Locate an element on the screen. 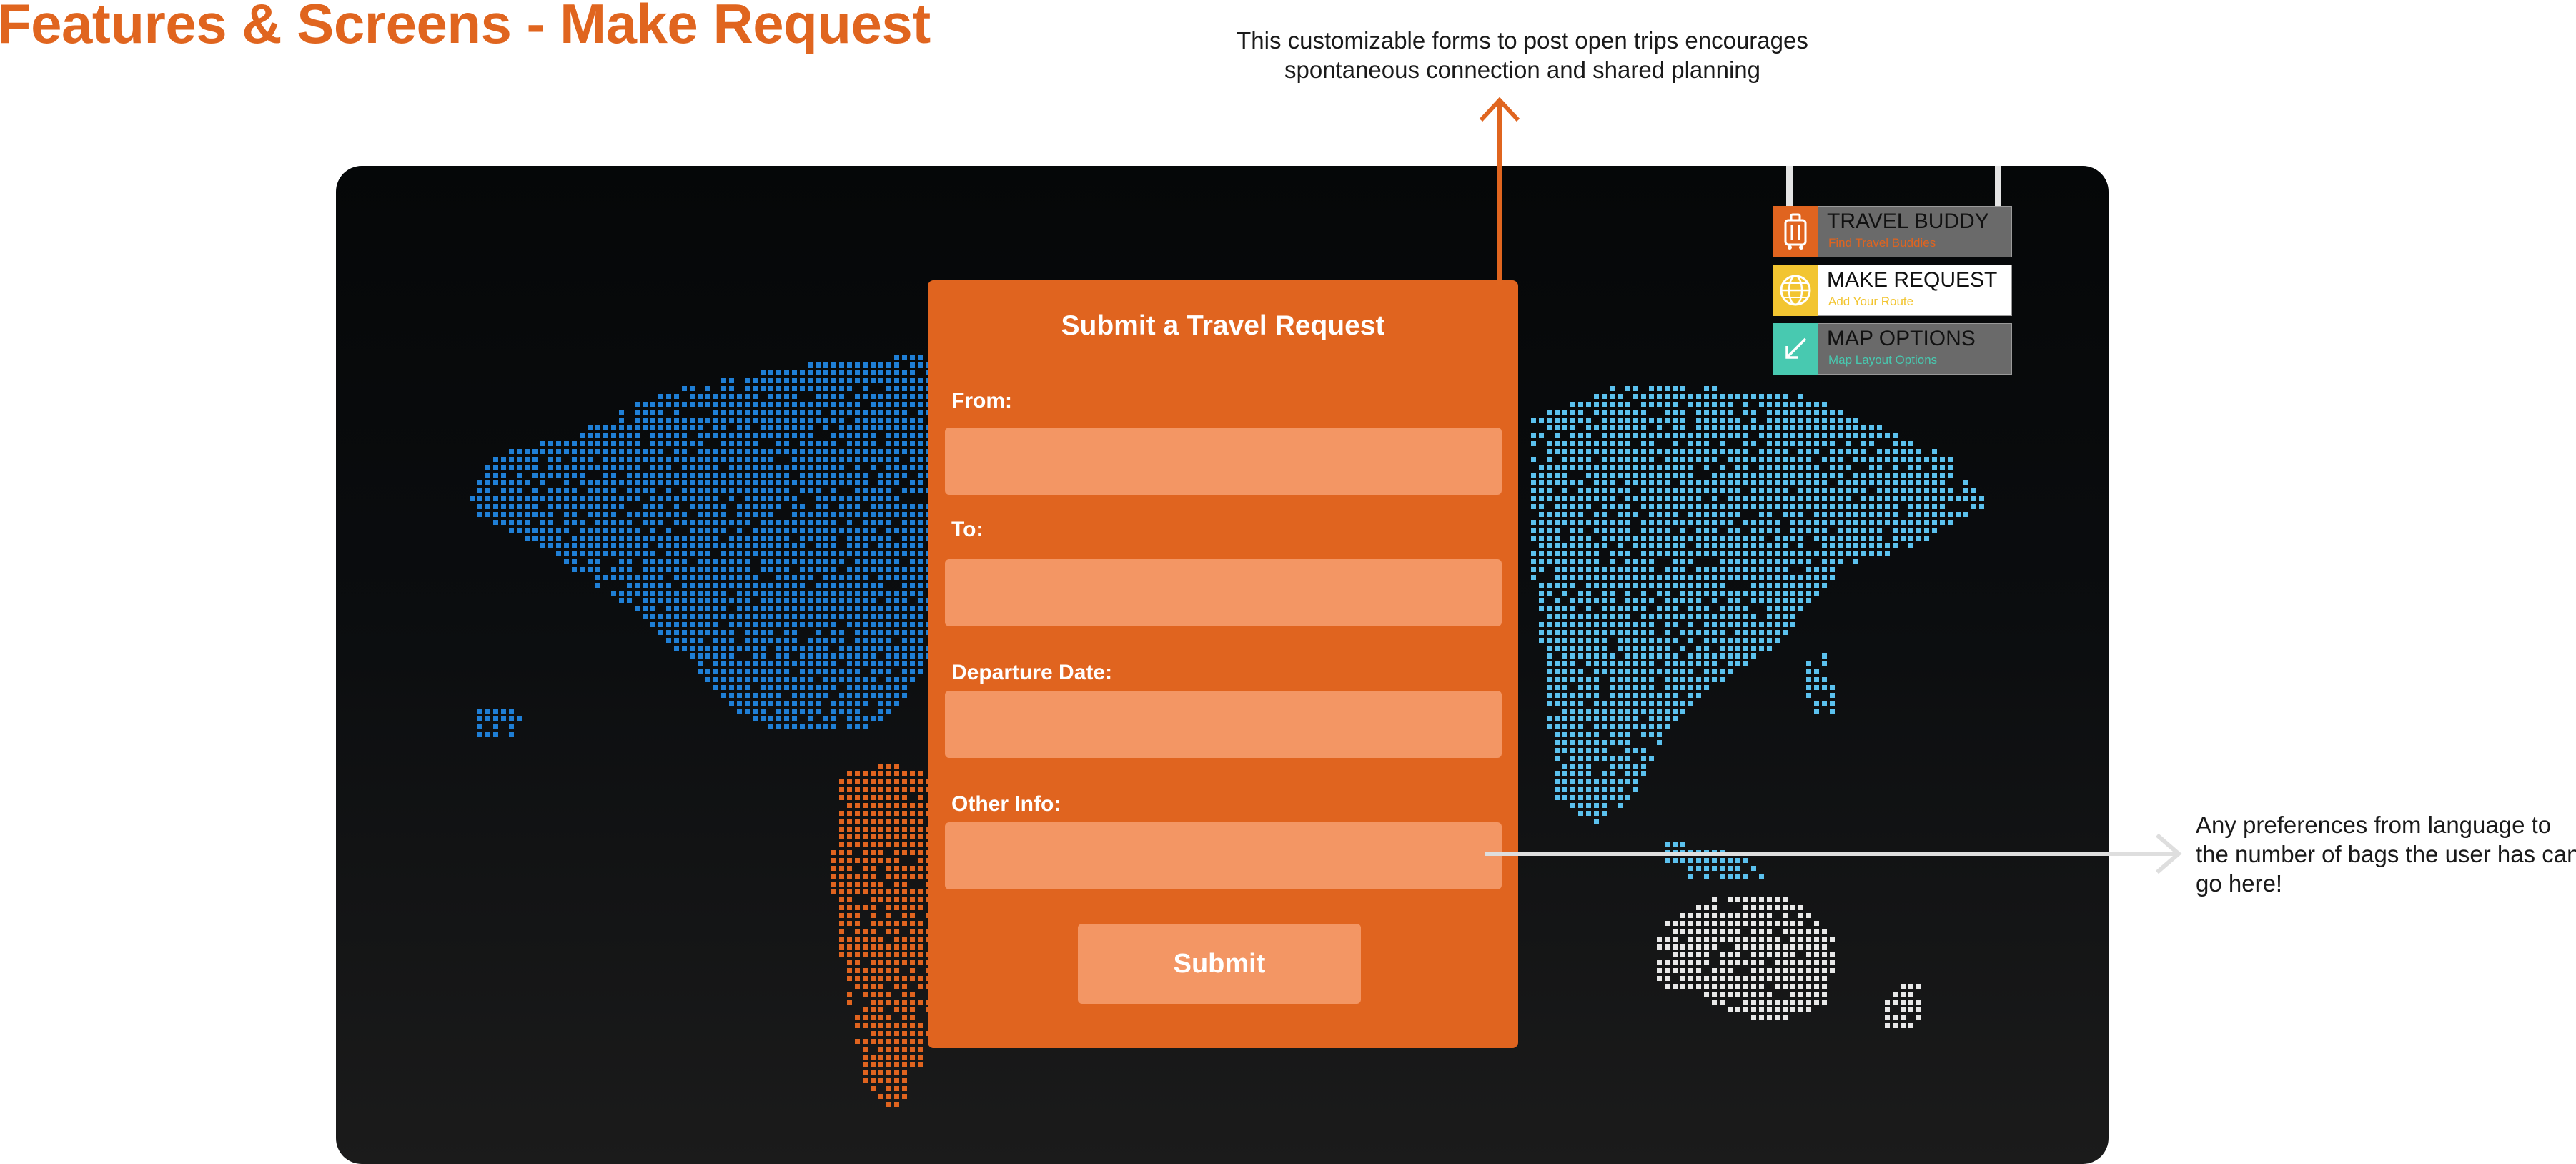  map-region-eurasia is located at coordinates (1758, 632).